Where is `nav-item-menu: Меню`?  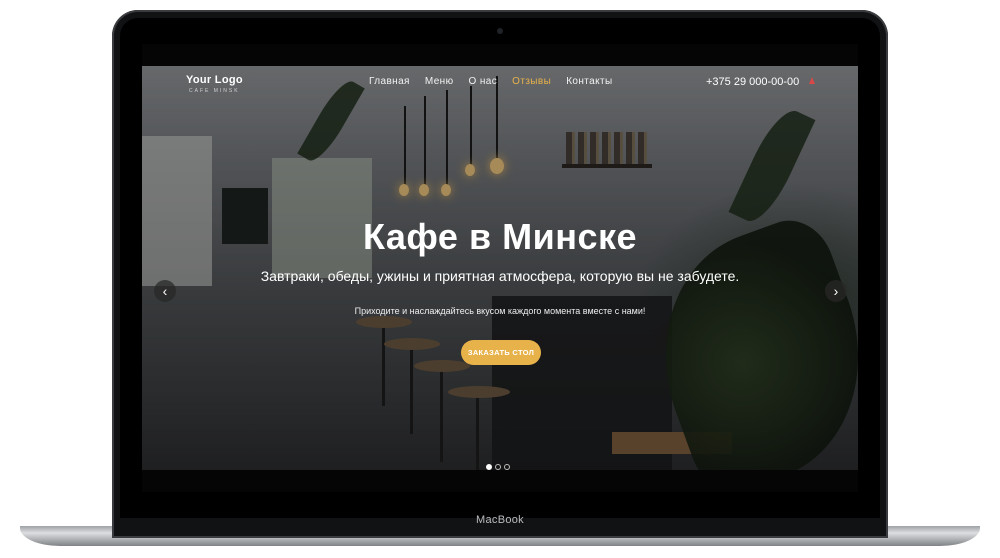 nav-item-menu: Меню is located at coordinates (439, 81).